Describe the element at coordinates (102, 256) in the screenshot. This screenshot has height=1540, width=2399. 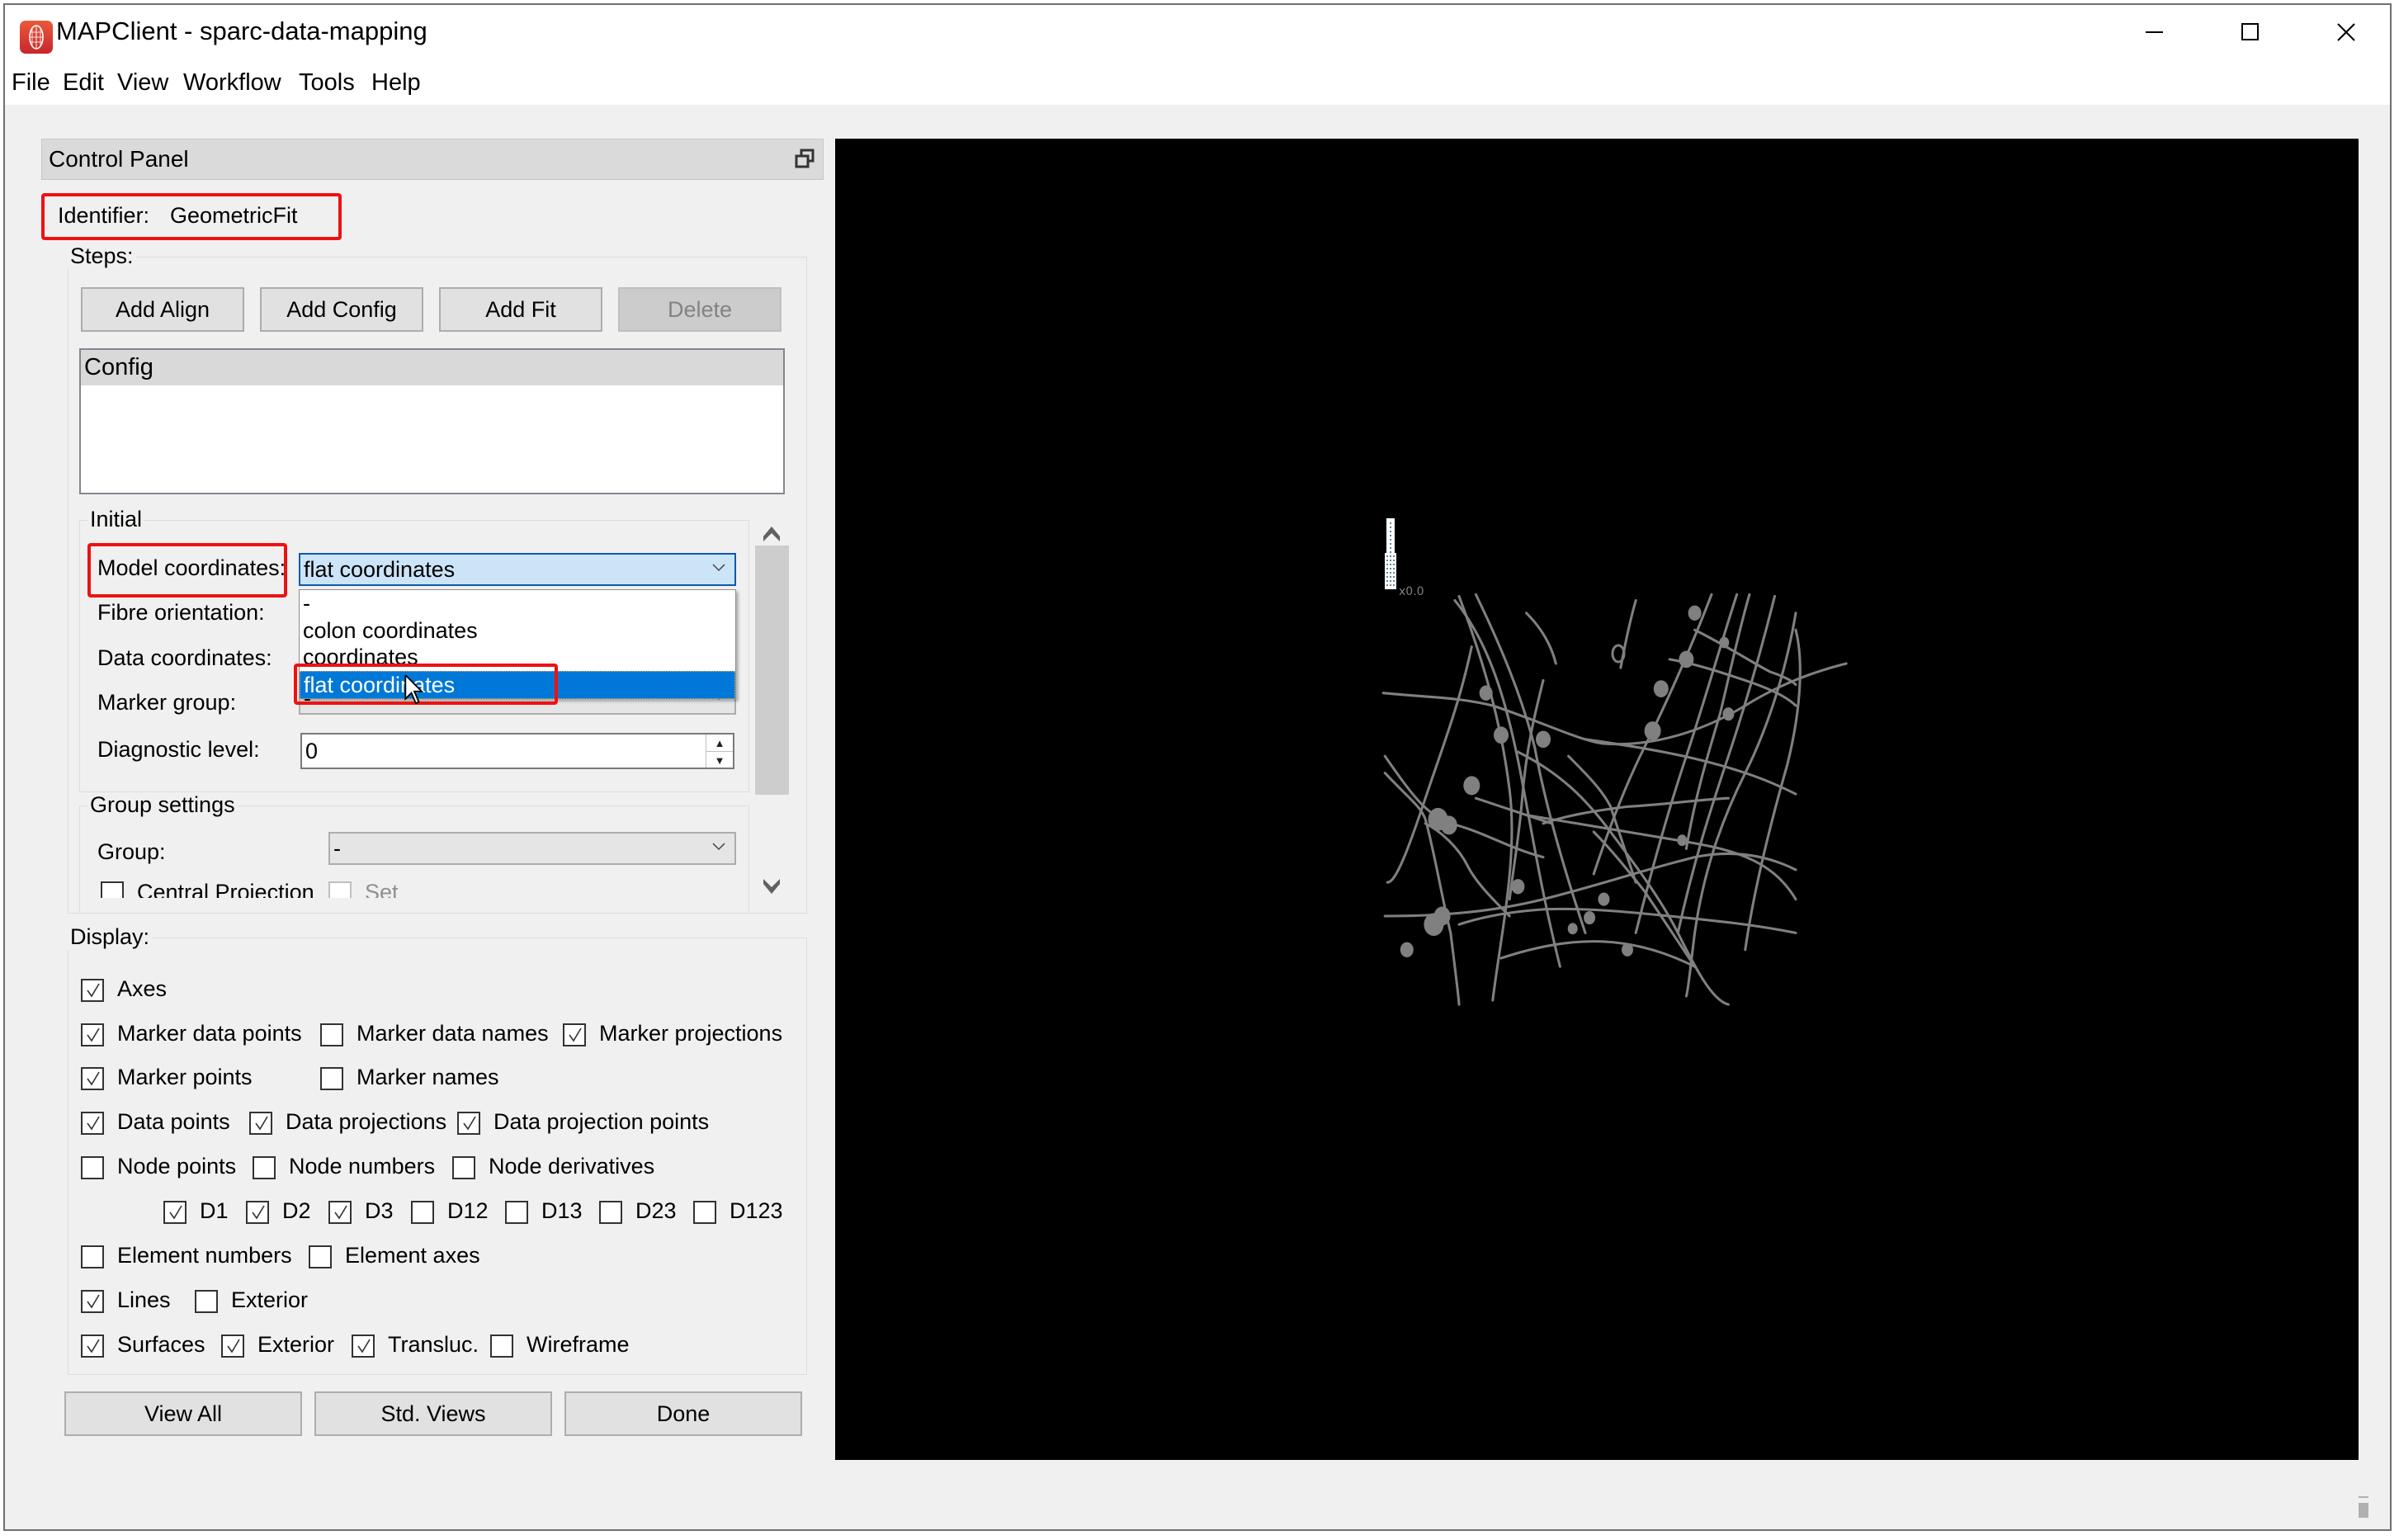
I see `steps-title: Steps:` at that location.